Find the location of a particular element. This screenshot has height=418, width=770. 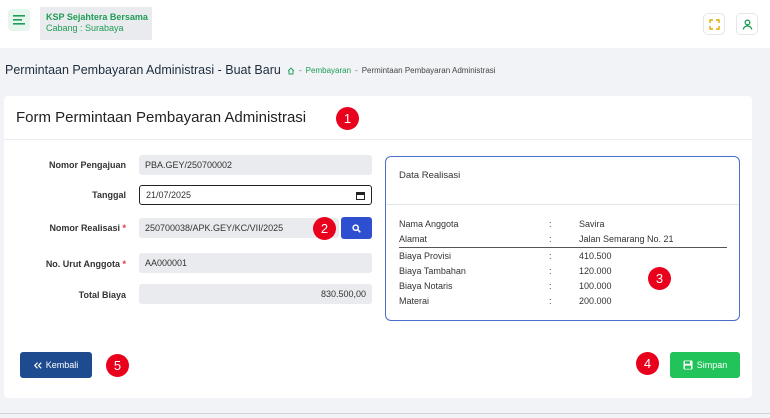

detail-value: 120.000 is located at coordinates (595, 271).